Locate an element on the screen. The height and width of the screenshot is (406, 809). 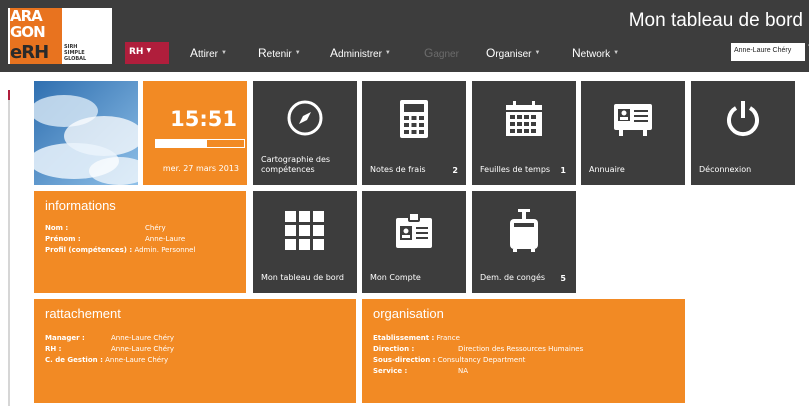
nav-item-administrer: Administrer ▼ is located at coordinates (360, 53).